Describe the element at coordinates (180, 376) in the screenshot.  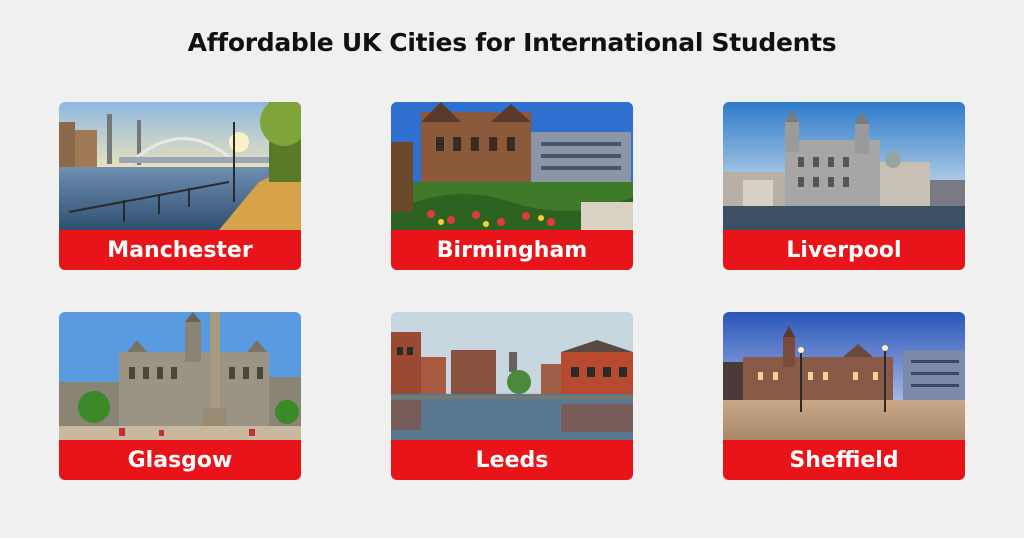
I see `glasgow-photo` at that location.